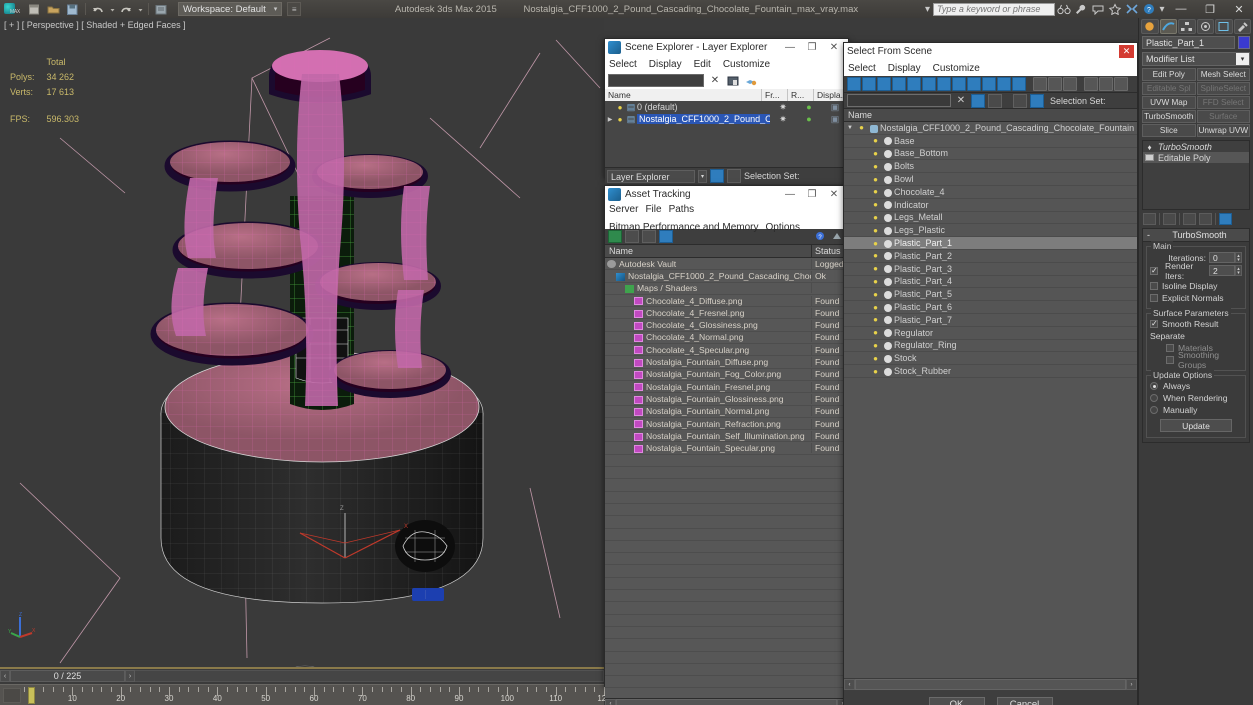  I want to click on se-col-name: Name, so click(683, 95).